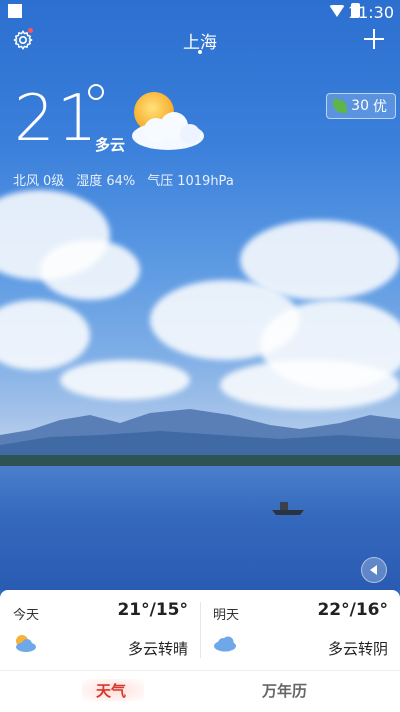 Image resolution: width=400 pixels, height=712 pixels. I want to click on wind-label: 北风, so click(26, 181).